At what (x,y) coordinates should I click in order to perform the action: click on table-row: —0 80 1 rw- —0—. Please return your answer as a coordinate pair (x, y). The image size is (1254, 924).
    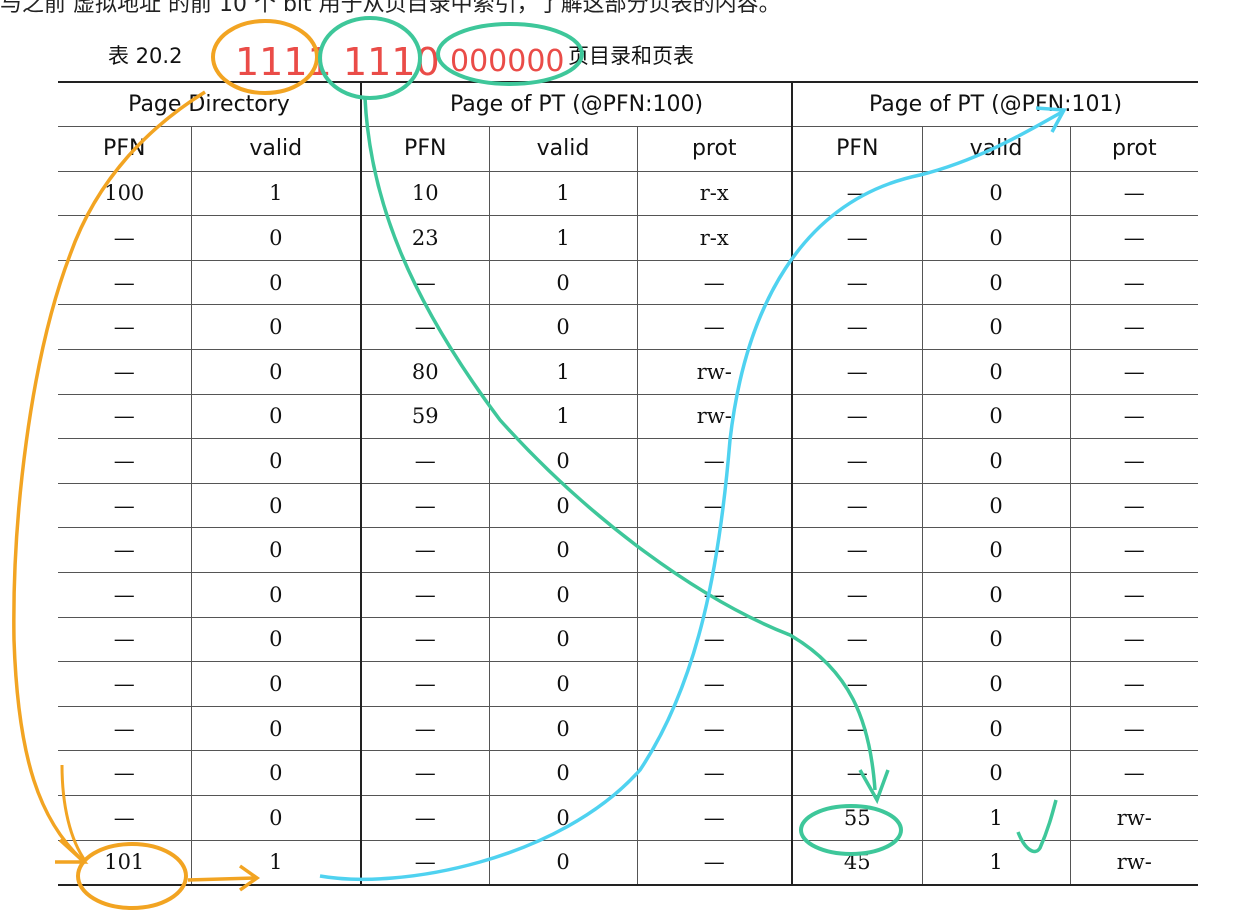
    Looking at the image, I should click on (628, 372).